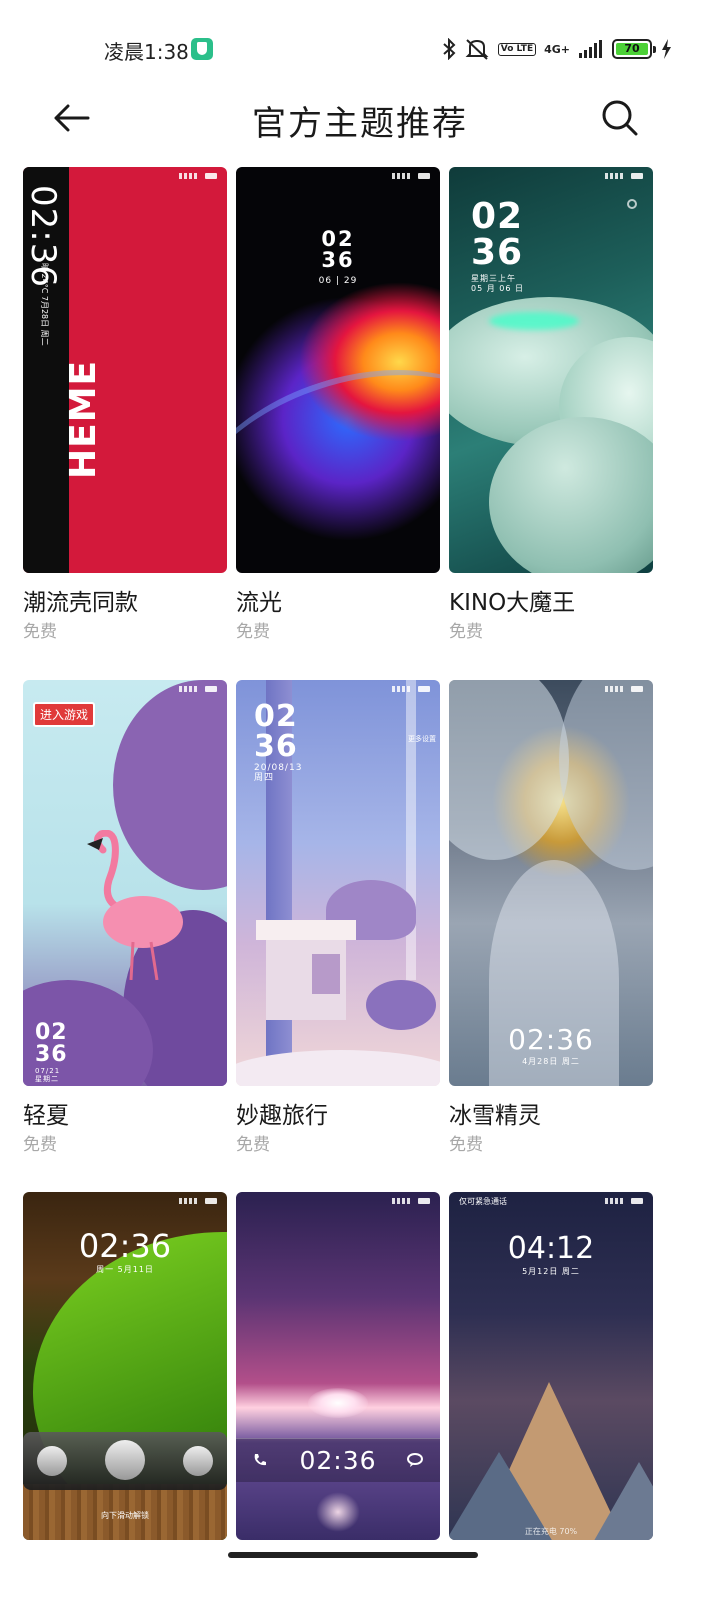 This screenshot has height=1600, width=720. I want to click on wallpaper-clock: 02 36 20/08/13 周四, so click(278, 742).